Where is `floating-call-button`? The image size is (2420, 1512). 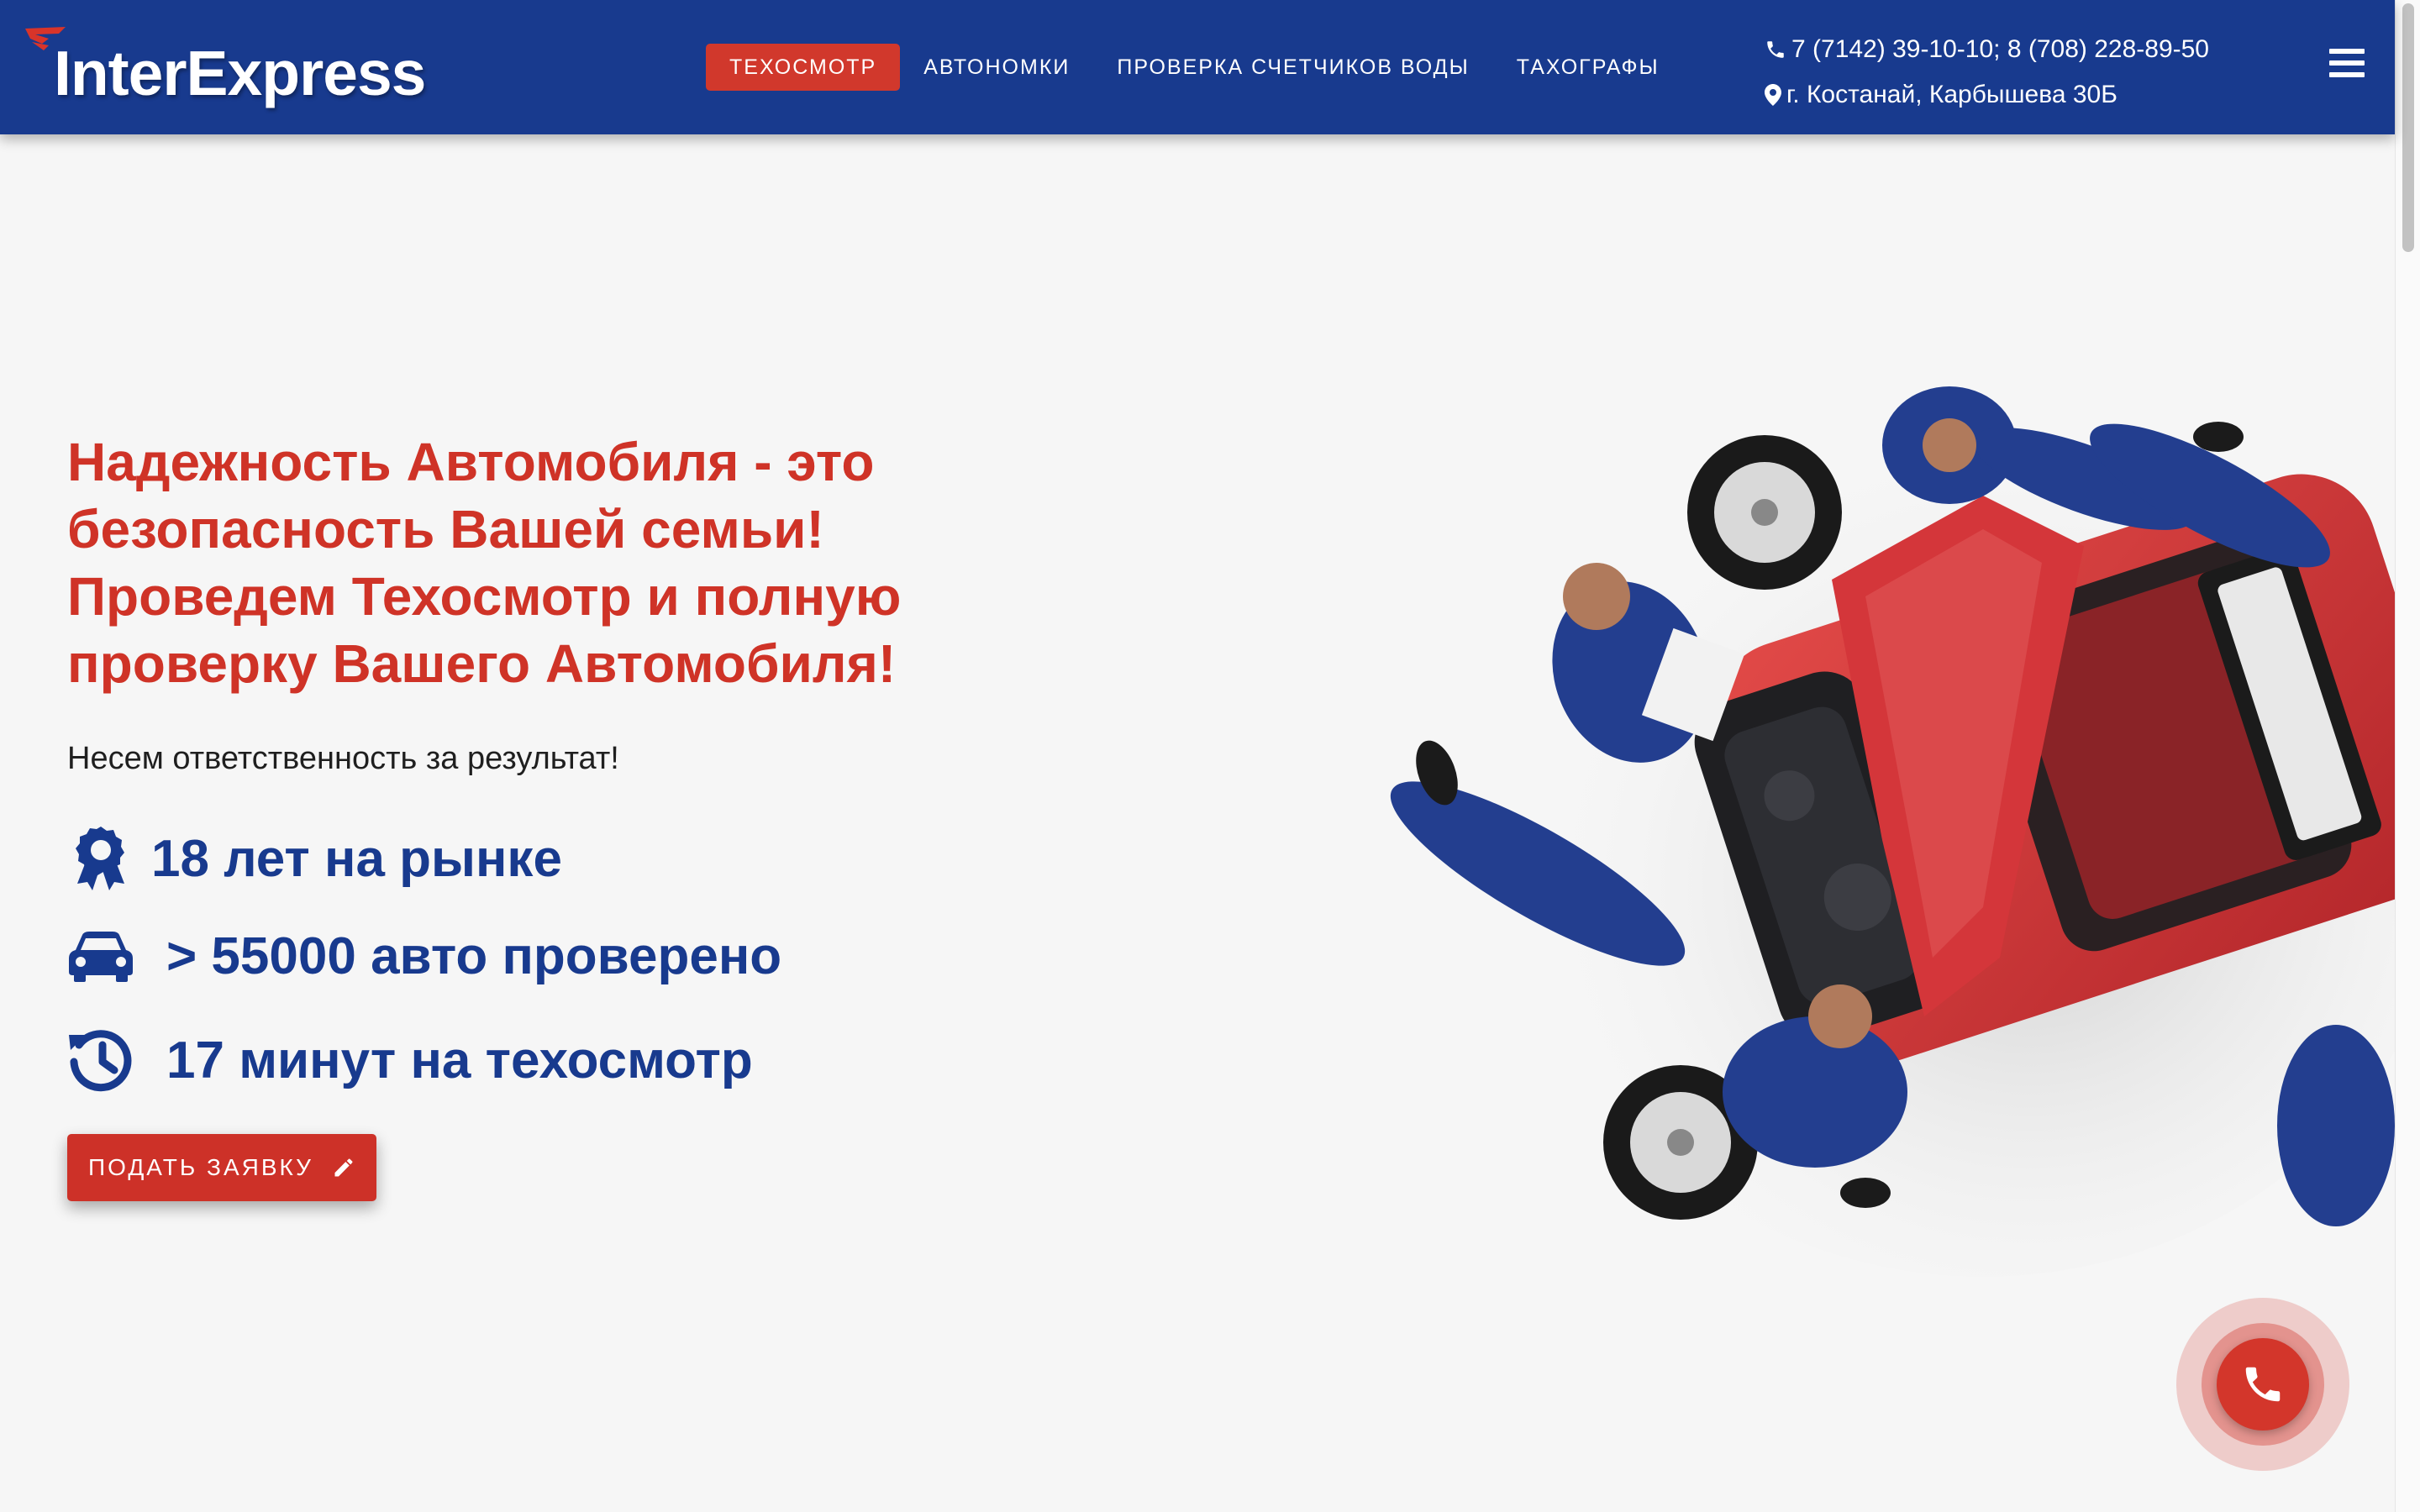 floating-call-button is located at coordinates (2263, 1384).